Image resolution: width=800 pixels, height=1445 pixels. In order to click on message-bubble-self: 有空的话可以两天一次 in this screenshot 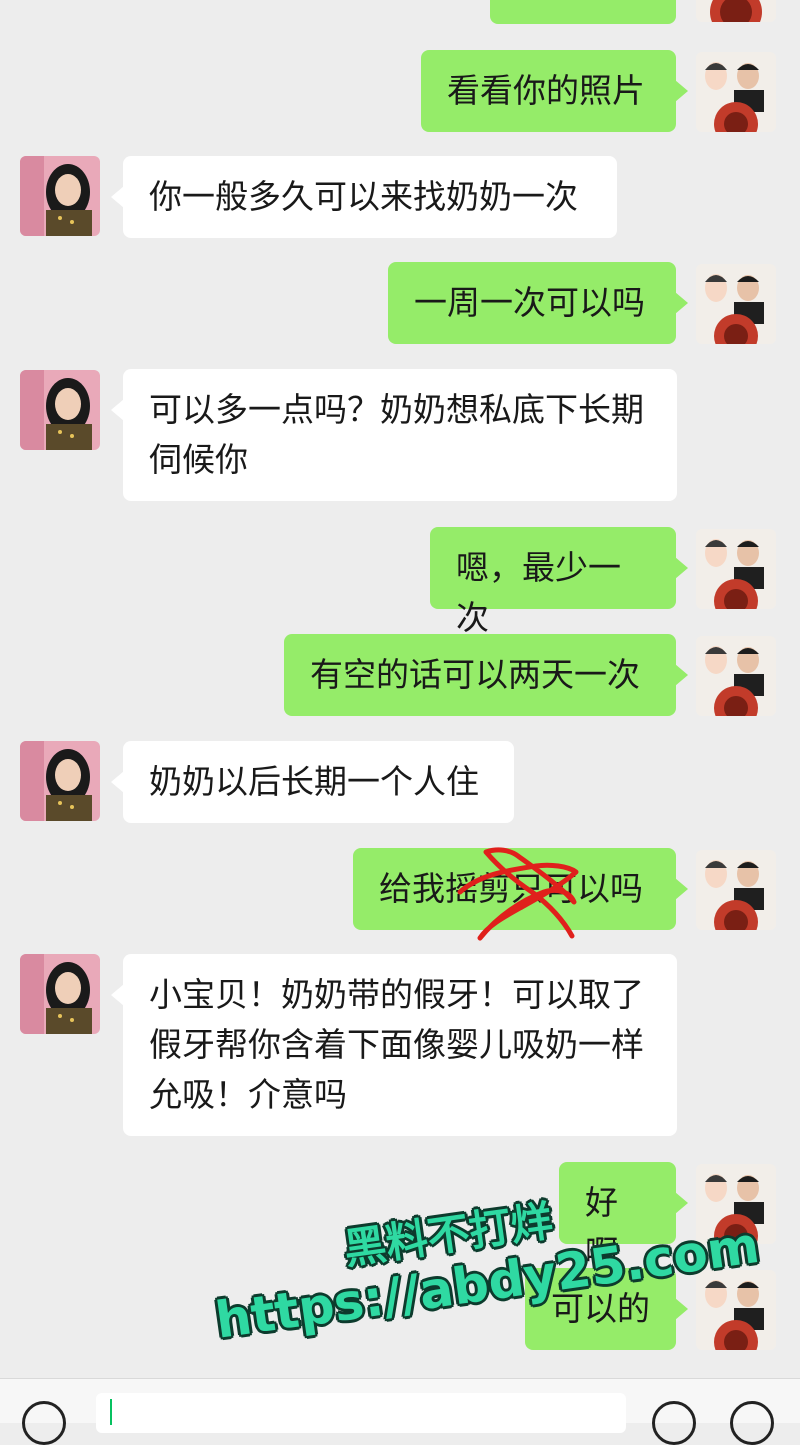, I will do `click(486, 675)`.